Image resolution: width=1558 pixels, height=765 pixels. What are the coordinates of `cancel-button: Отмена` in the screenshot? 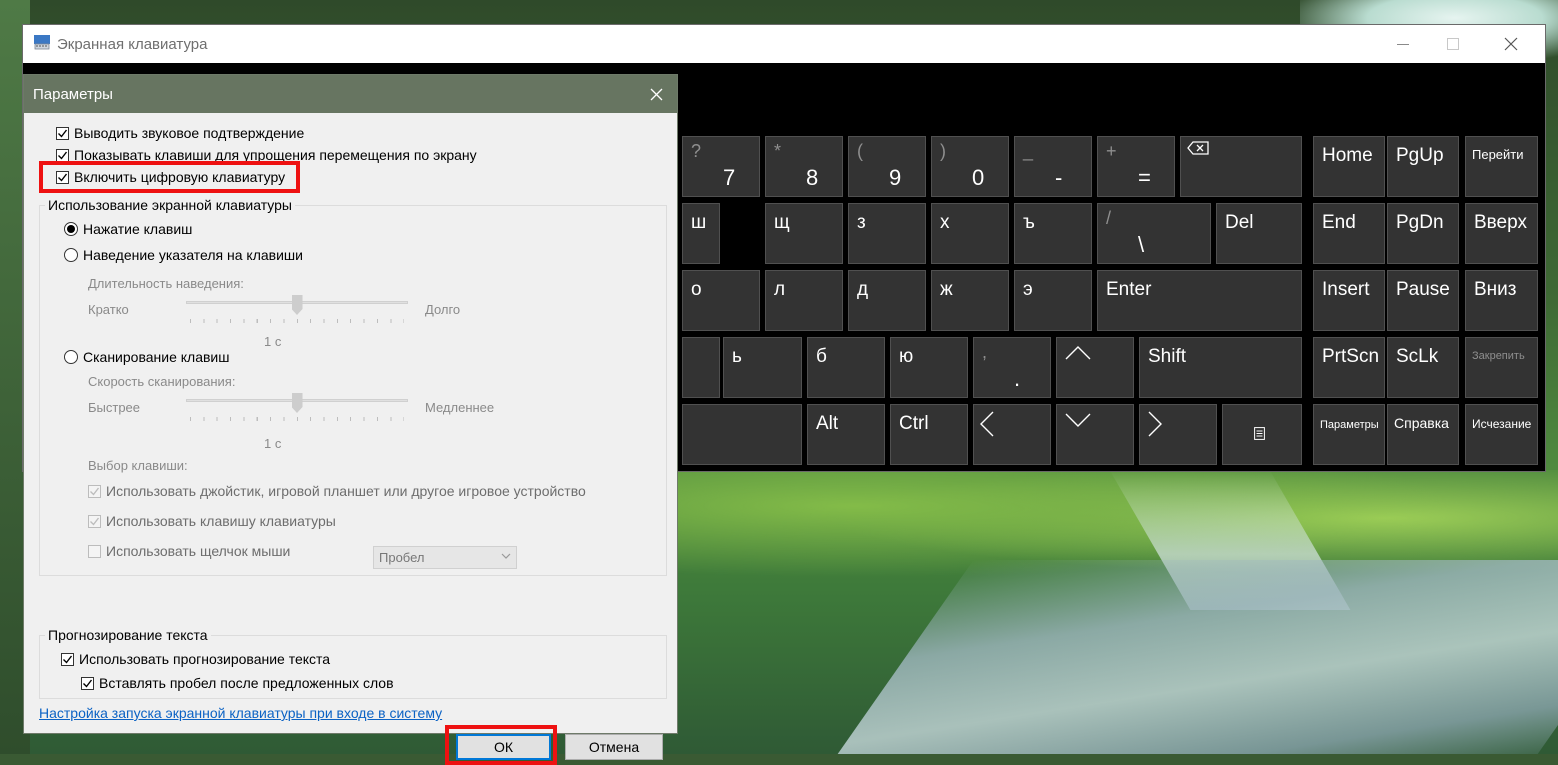 It's located at (614, 747).